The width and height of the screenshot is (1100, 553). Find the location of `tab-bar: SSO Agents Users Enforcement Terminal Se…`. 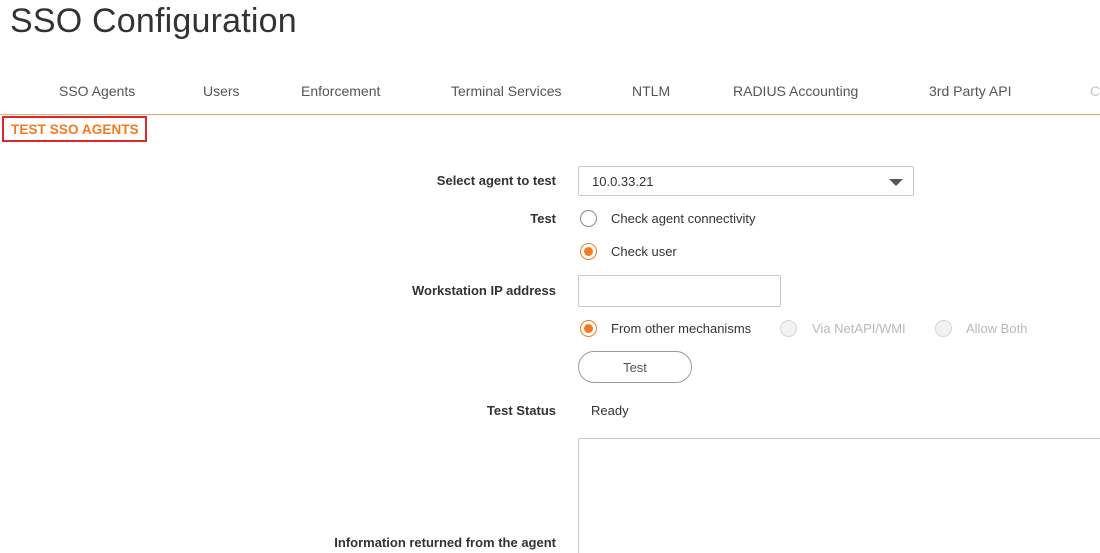

tab-bar: SSO Agents Users Enforcement Terminal Se… is located at coordinates (550, 97).